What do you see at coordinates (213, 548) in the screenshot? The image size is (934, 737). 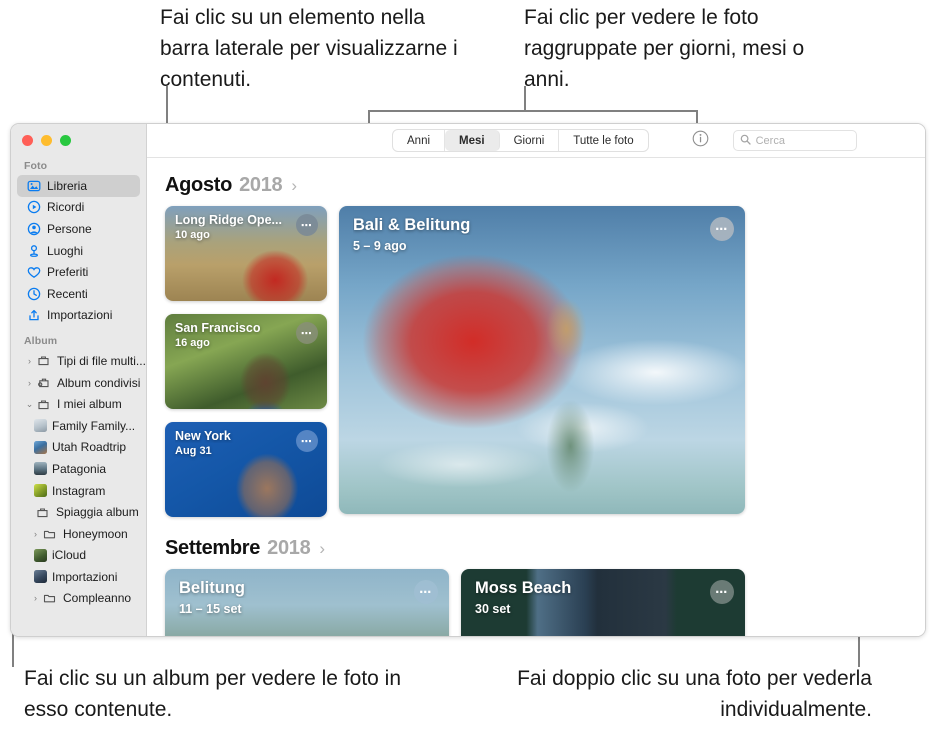 I see `month-name: Settembre` at bounding box center [213, 548].